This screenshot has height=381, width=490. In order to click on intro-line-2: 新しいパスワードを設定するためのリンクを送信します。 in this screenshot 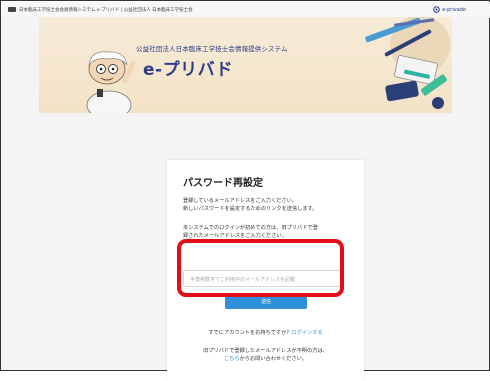, I will do `click(250, 209)`.